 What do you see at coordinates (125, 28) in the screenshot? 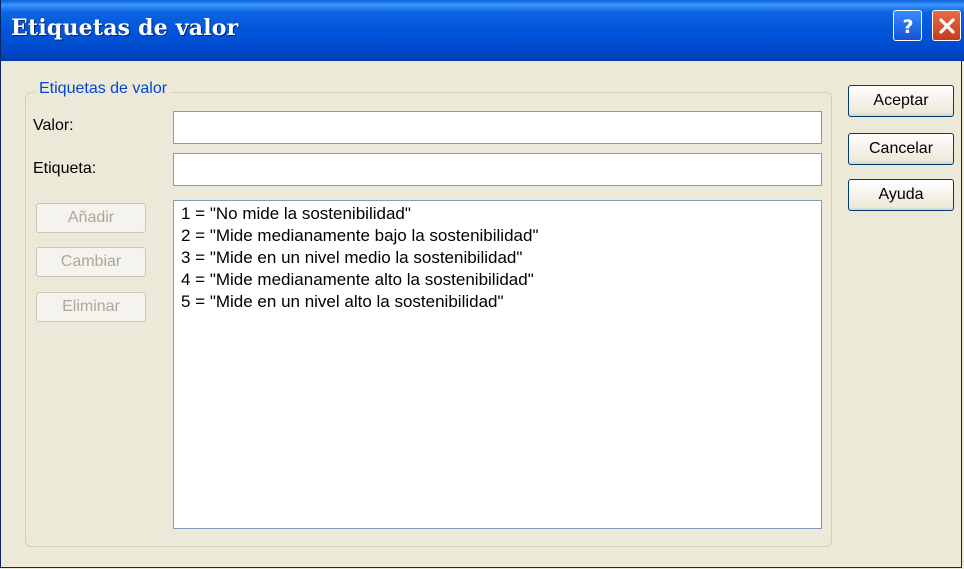
I see `window-title: Etiquetas de valor` at bounding box center [125, 28].